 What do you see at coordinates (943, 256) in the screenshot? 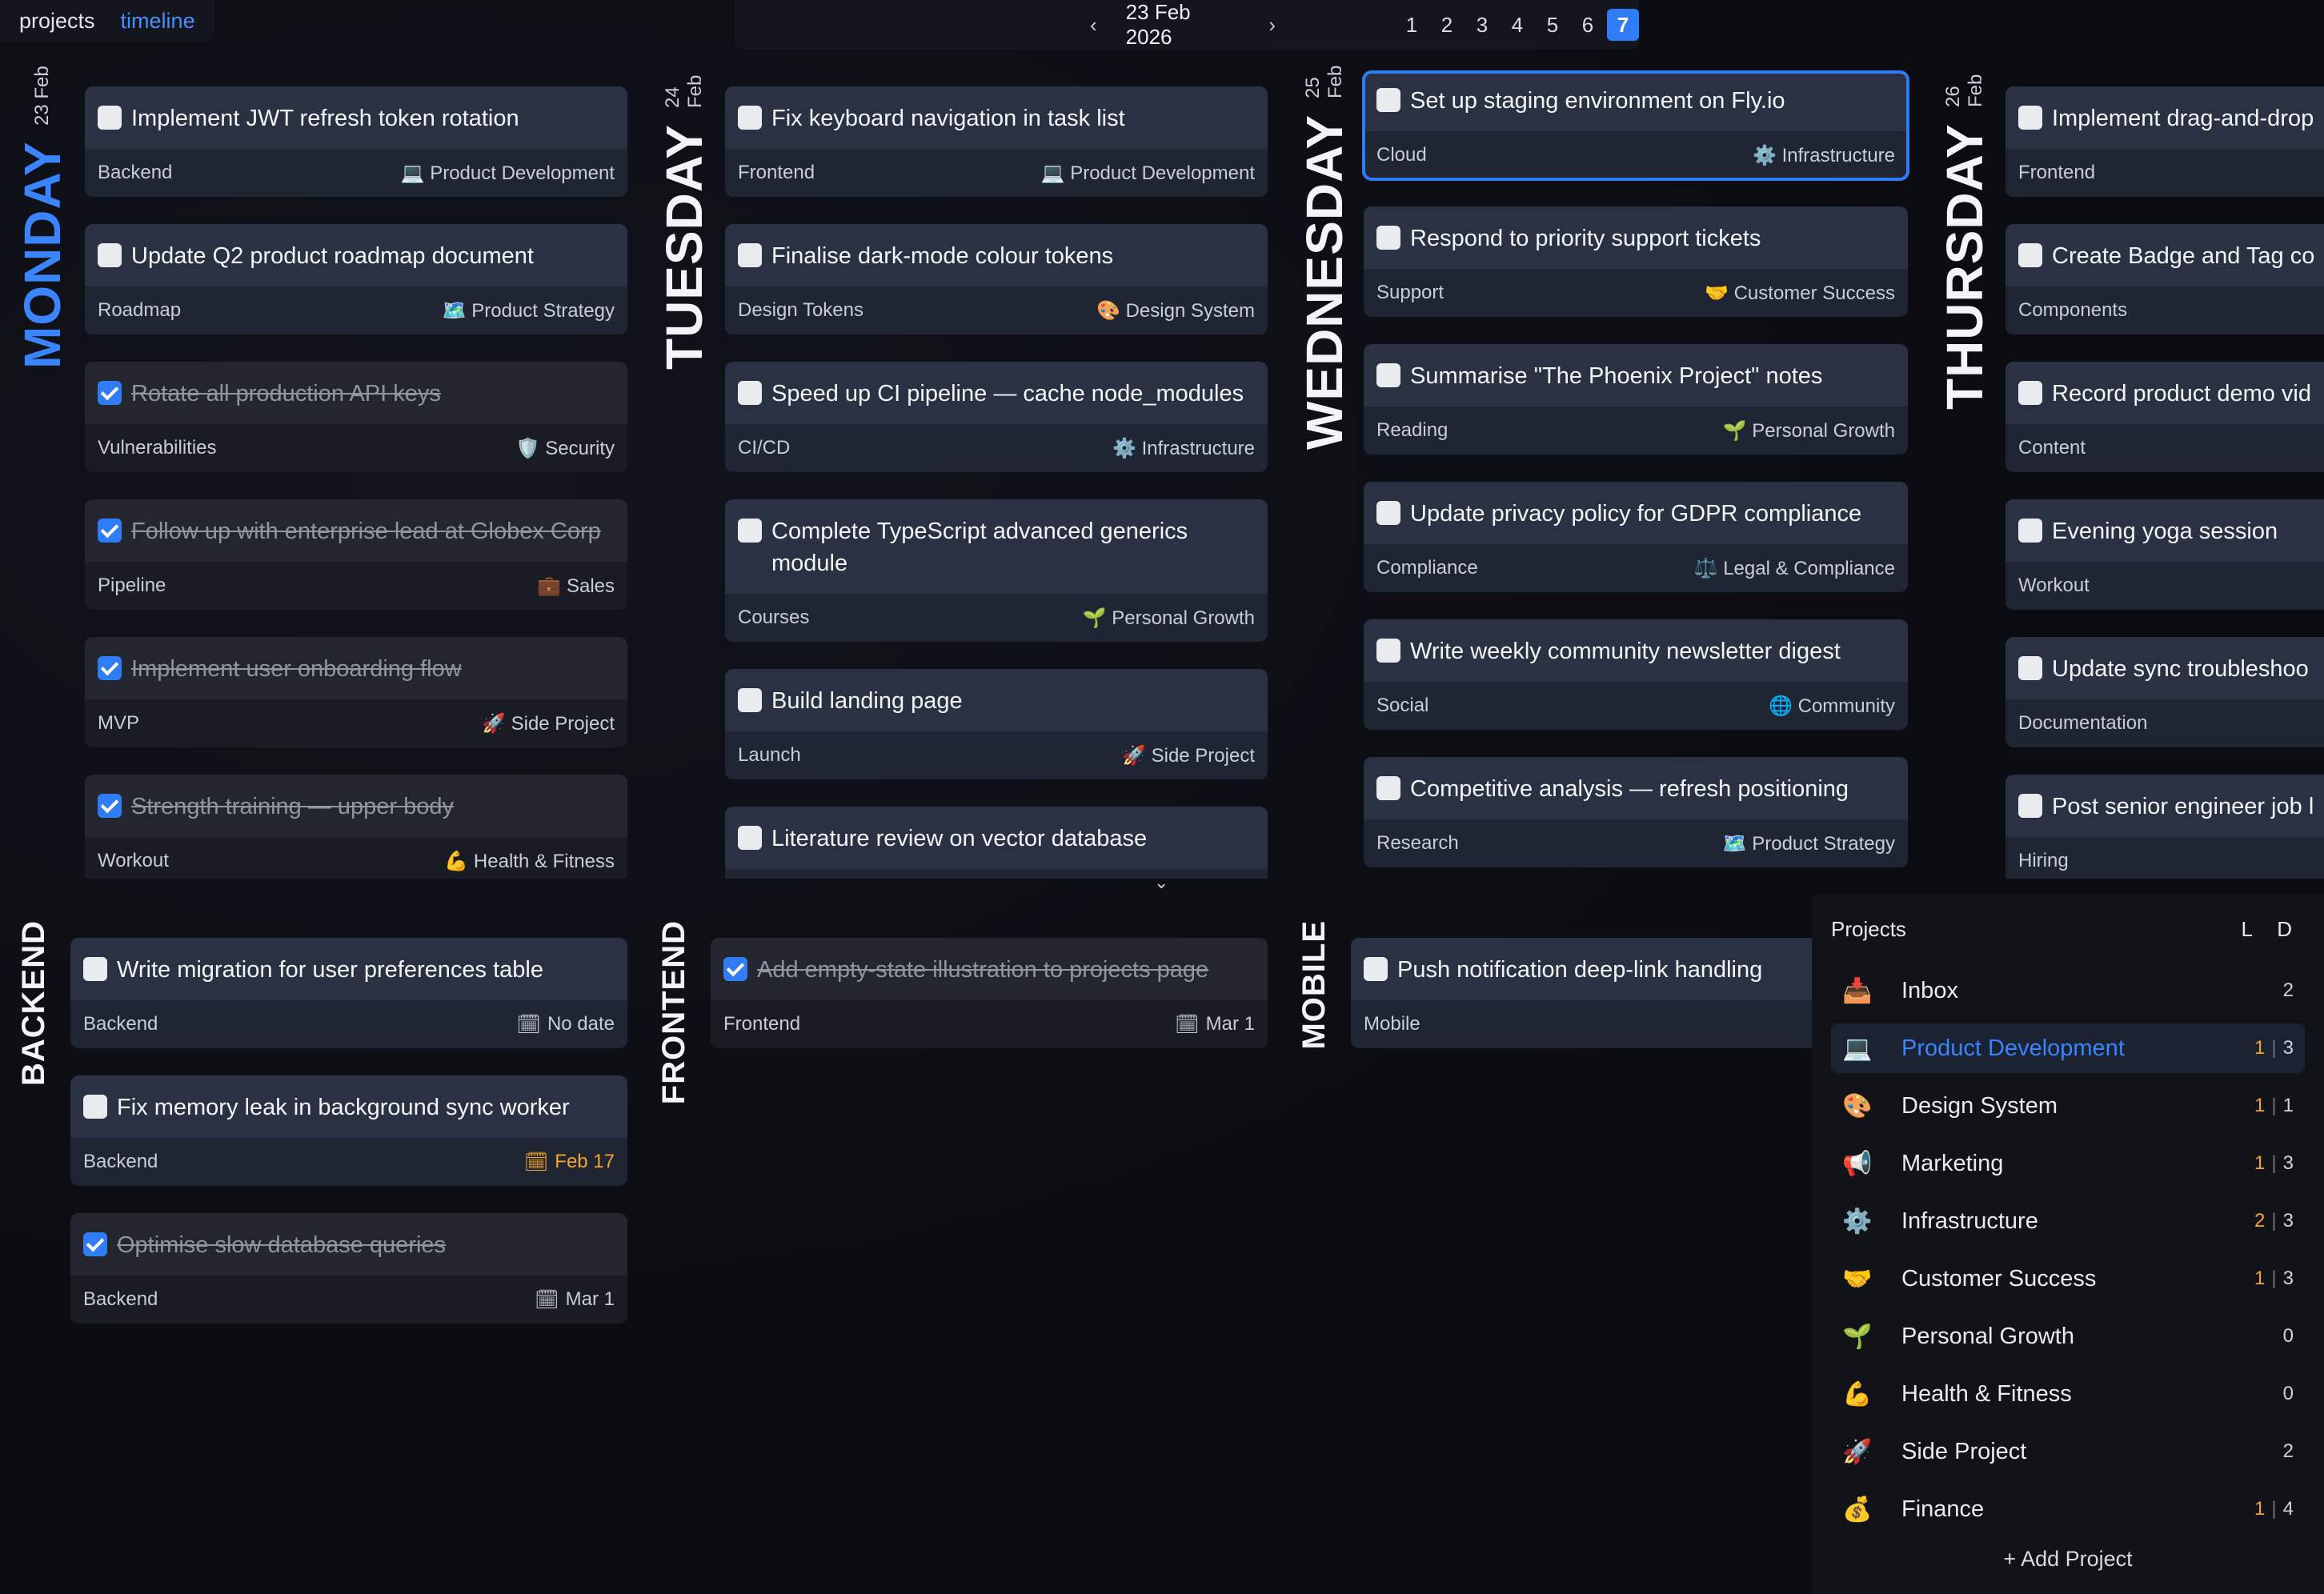
I see `task-title: Finalise dark-mode colour tokens` at bounding box center [943, 256].